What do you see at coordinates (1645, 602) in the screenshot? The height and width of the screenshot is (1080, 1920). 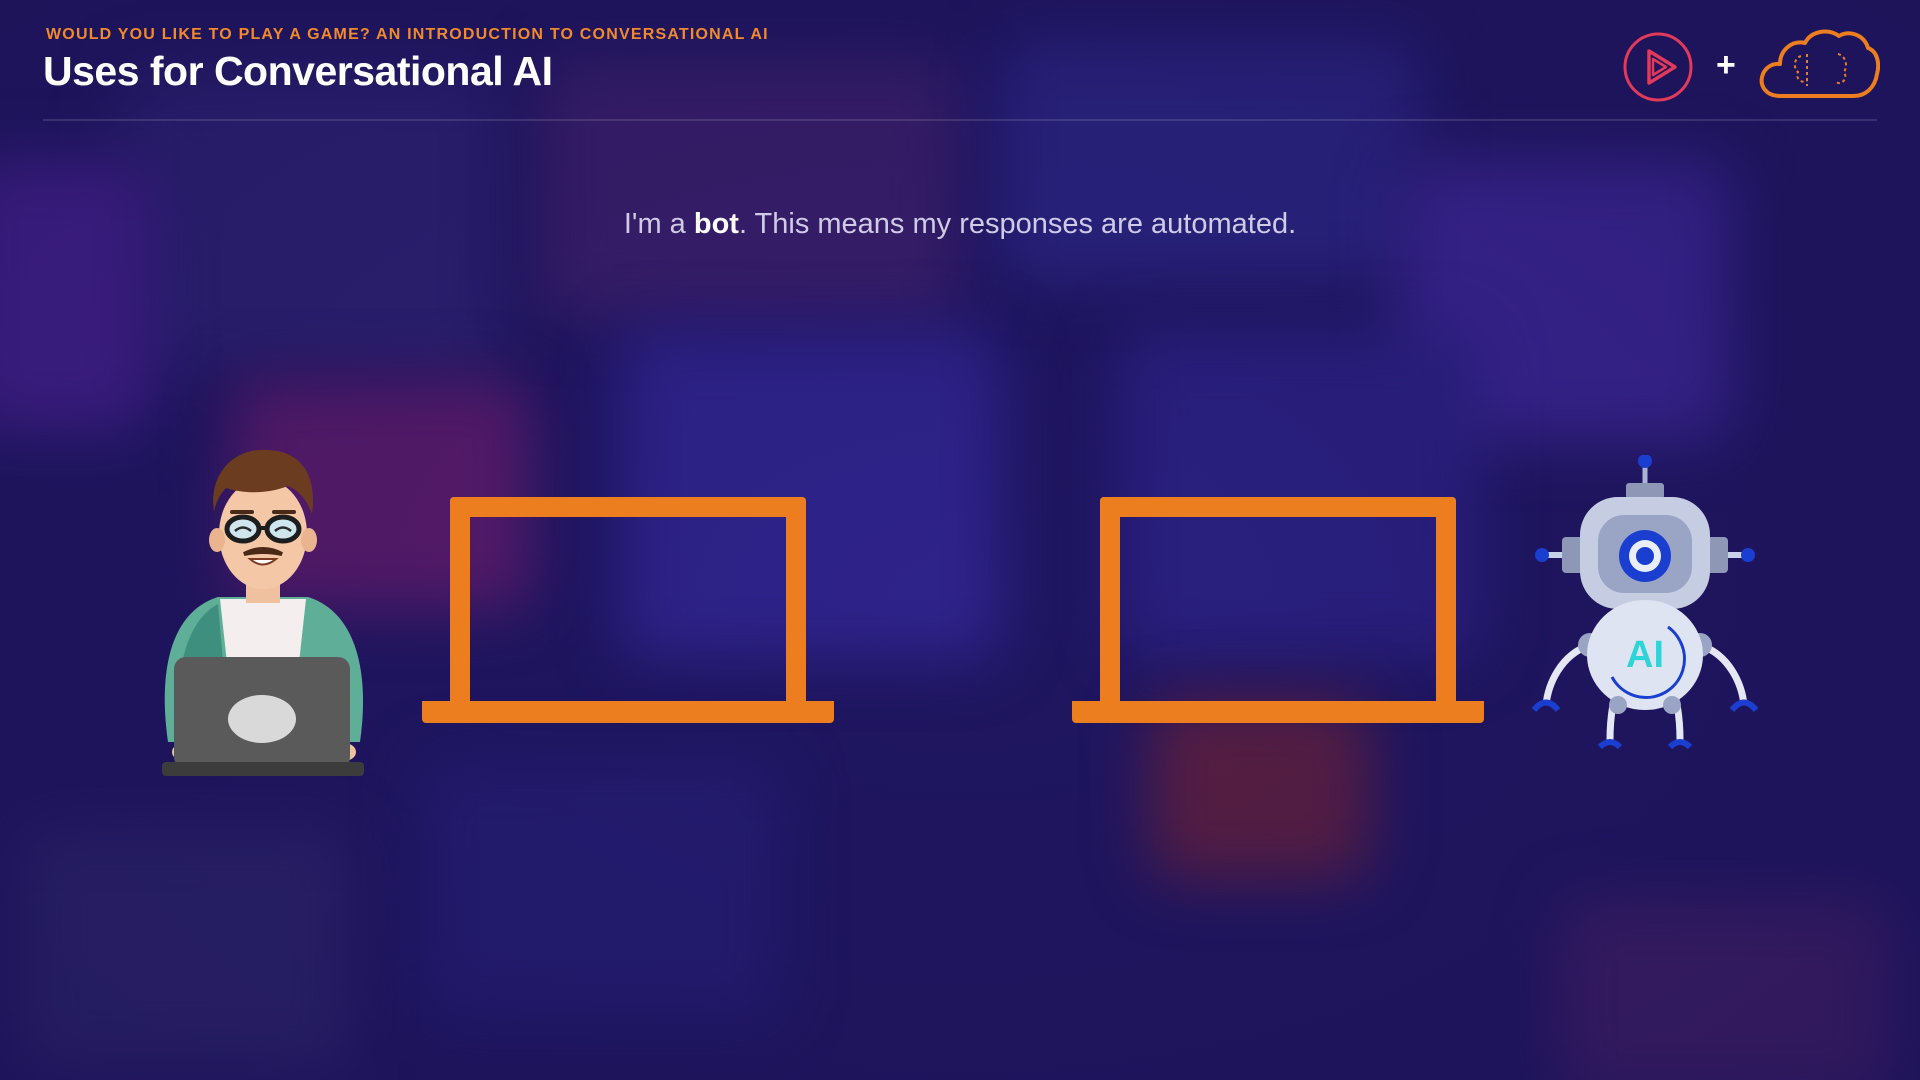 I see `robot-illustration: AI` at bounding box center [1645, 602].